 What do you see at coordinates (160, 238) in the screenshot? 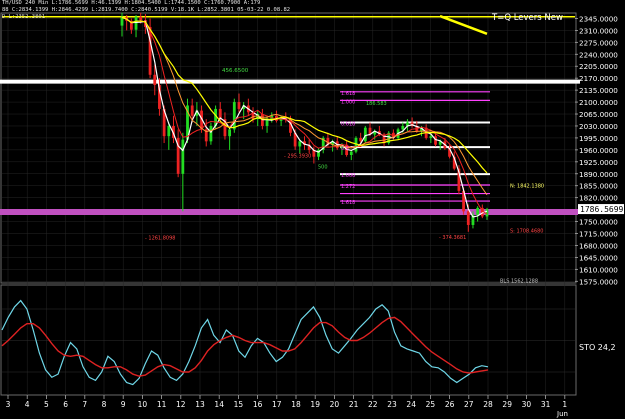
I see `annotation-label: - 1261.8098` at bounding box center [160, 238].